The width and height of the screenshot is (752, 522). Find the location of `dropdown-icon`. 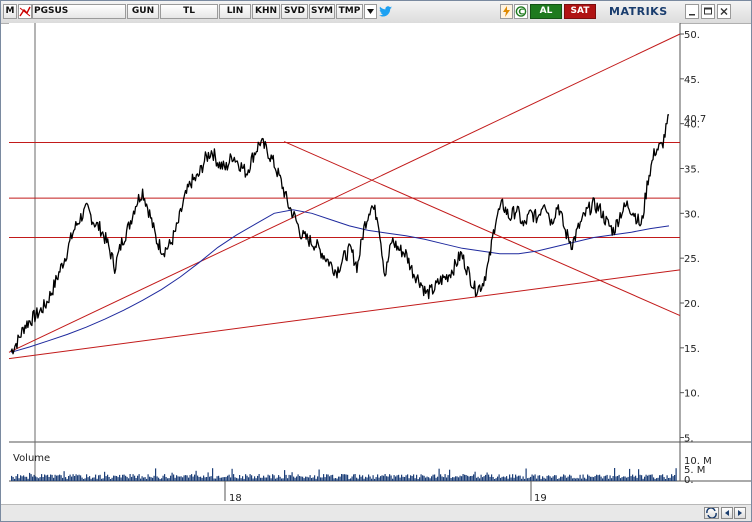

dropdown-icon is located at coordinates (370, 11).